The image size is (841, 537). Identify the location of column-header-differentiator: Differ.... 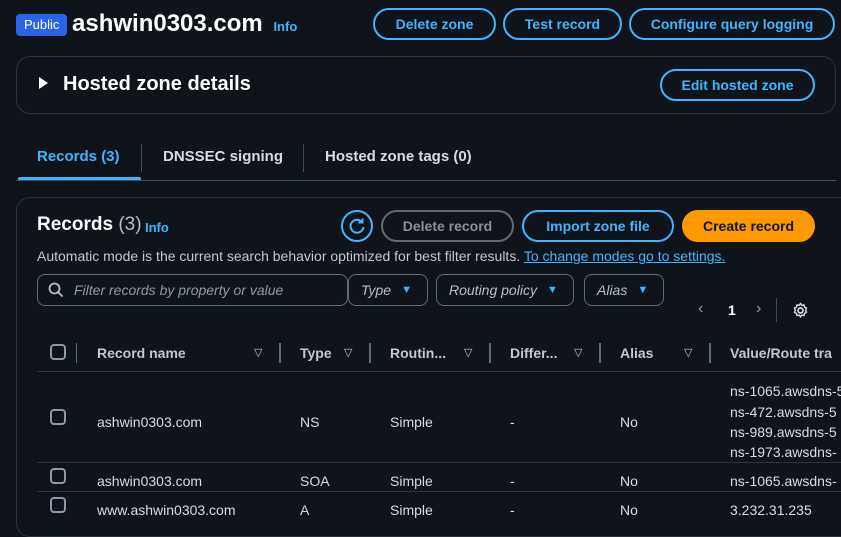
(533, 353).